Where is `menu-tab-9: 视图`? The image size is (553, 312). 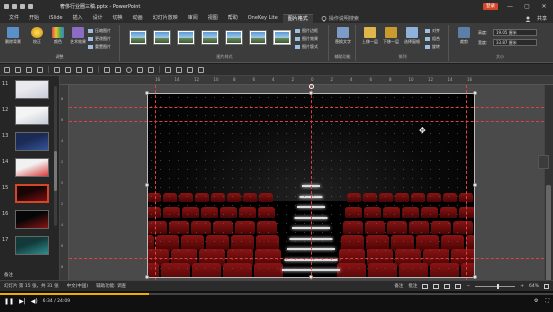 menu-tab-9: 视图 is located at coordinates (213, 18).